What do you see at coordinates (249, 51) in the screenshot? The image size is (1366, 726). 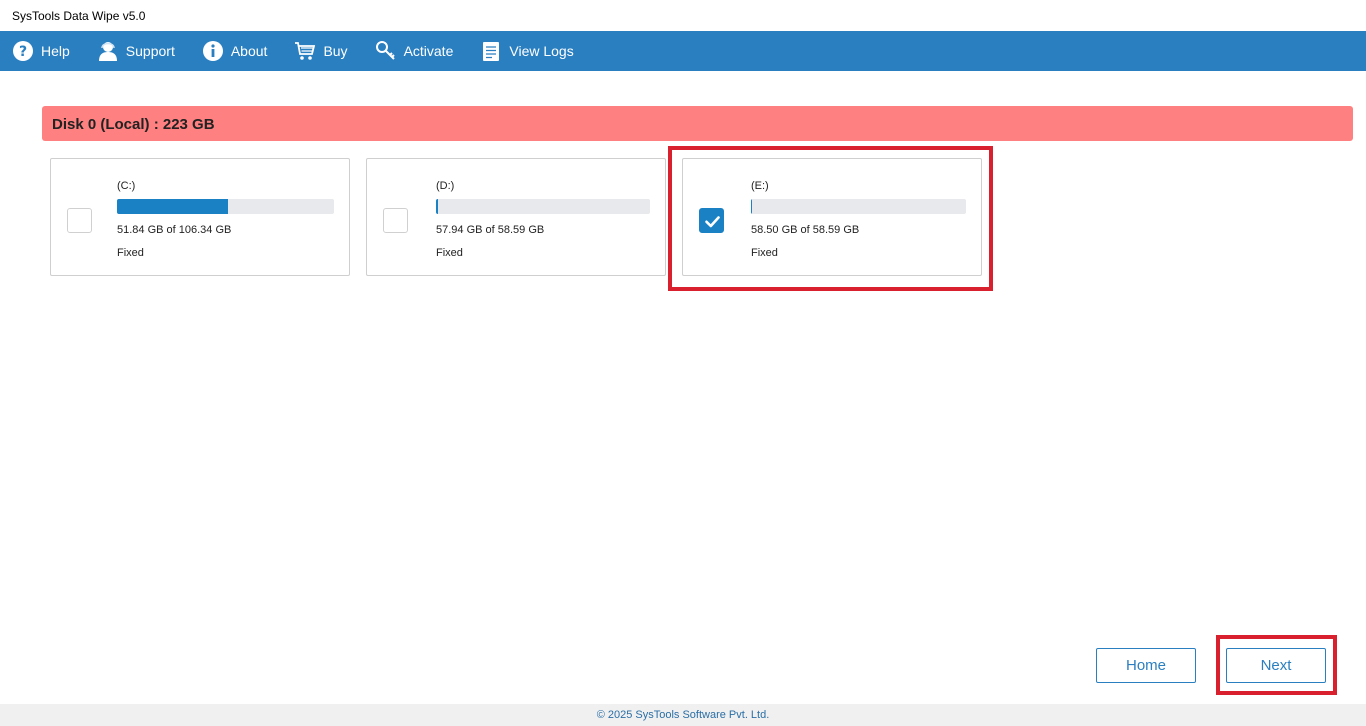 I see `about-label: About` at bounding box center [249, 51].